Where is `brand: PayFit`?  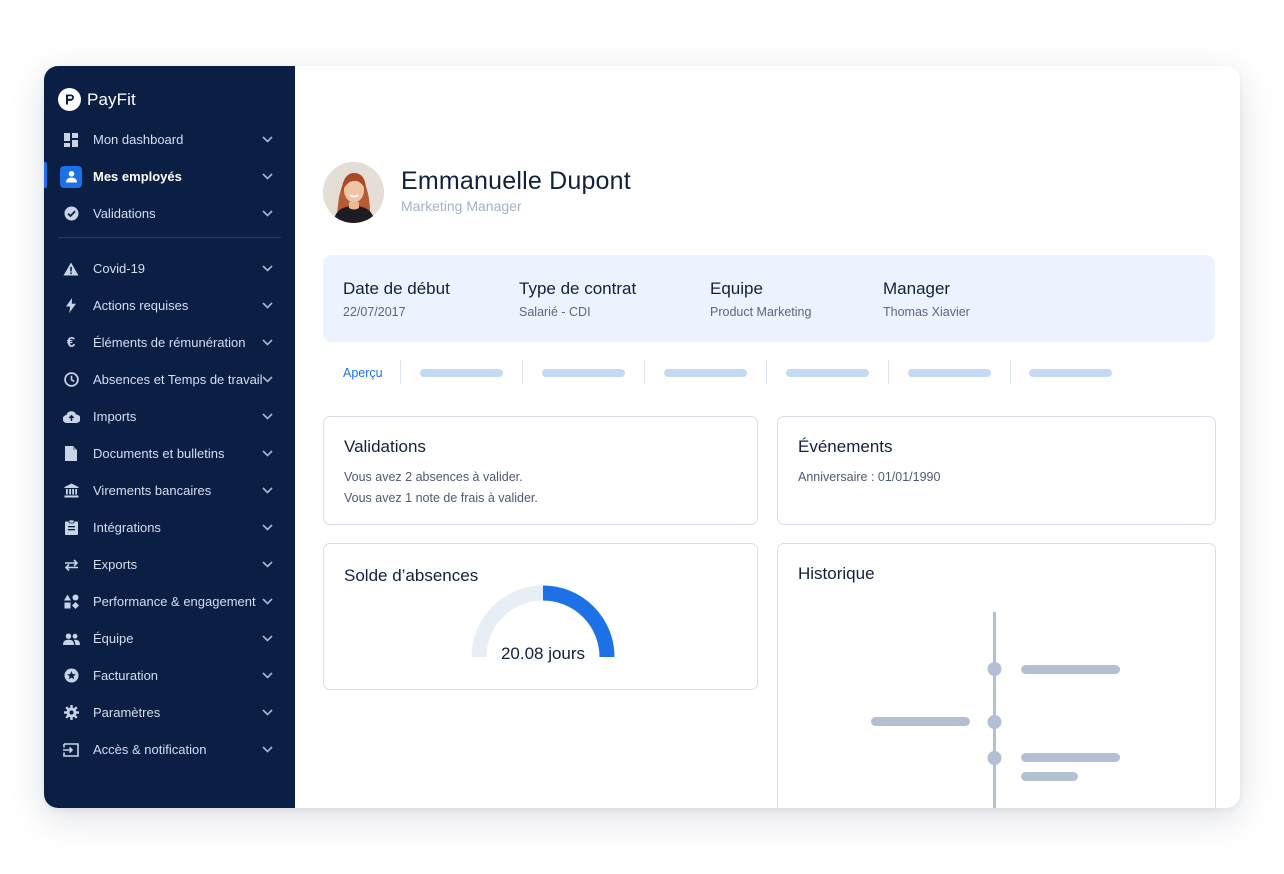 brand: PayFit is located at coordinates (97, 99).